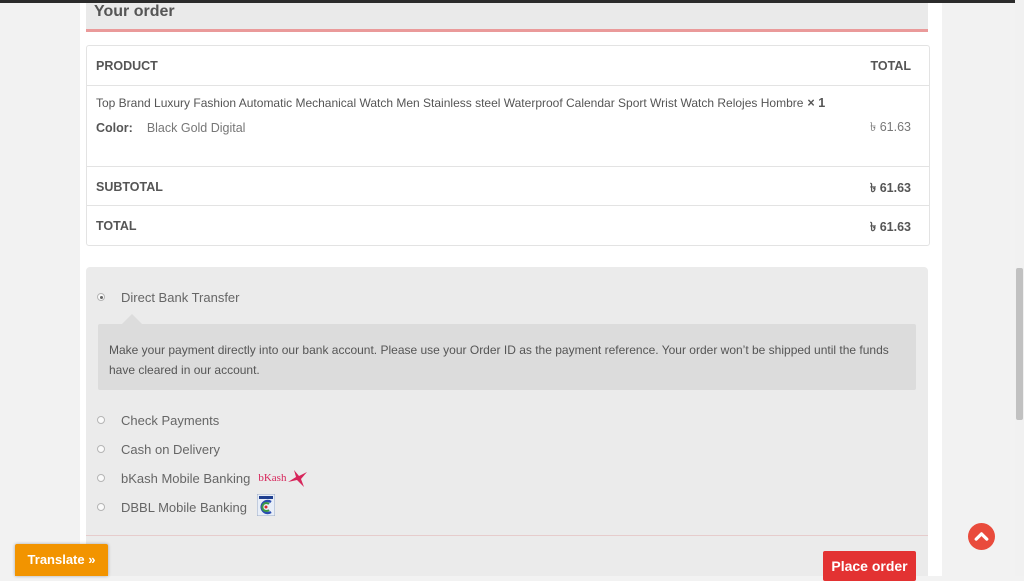 This screenshot has height=581, width=1024. Describe the element at coordinates (272, 478) in the screenshot. I see `bkash-logo-text: bKash` at that location.